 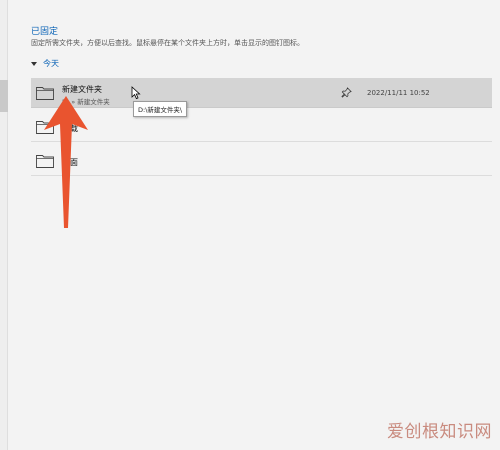 I want to click on red-arrow-annotation, so click(x=66, y=162).